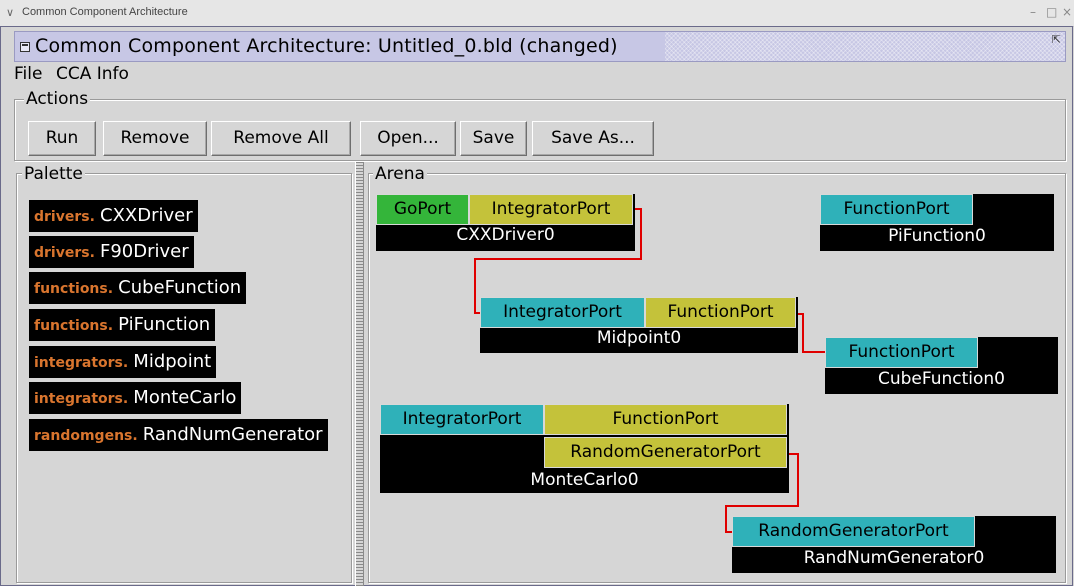  I want to click on maximize-icon: □, so click(1051, 12).